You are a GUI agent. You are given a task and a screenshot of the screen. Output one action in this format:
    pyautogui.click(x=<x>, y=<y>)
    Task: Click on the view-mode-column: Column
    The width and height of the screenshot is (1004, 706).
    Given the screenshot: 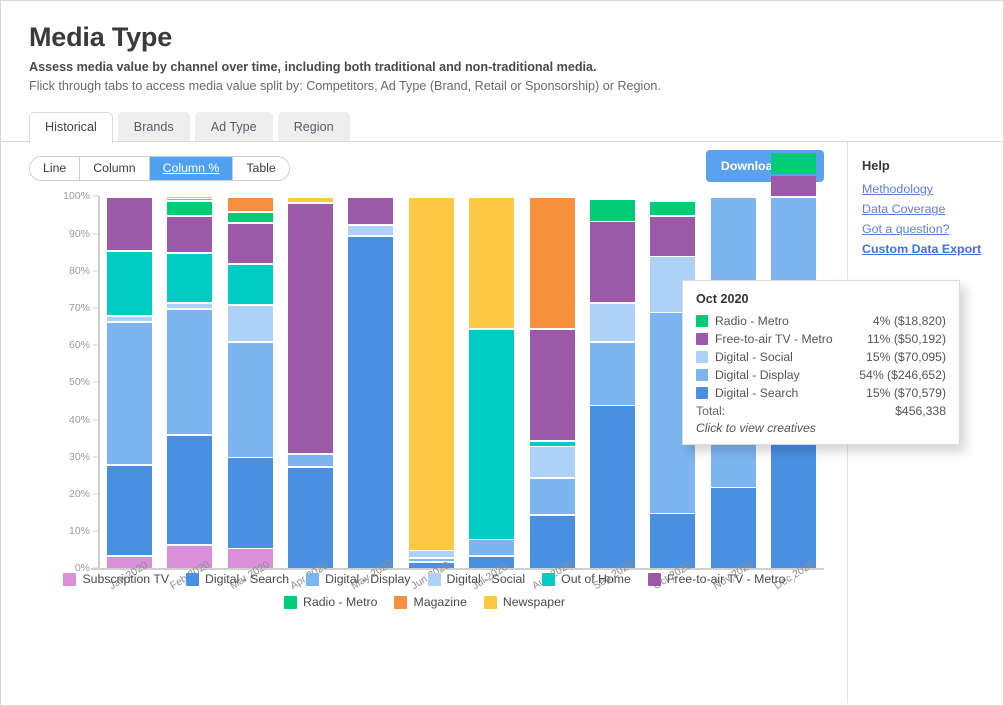 What is the action you would take?
    pyautogui.click(x=115, y=169)
    